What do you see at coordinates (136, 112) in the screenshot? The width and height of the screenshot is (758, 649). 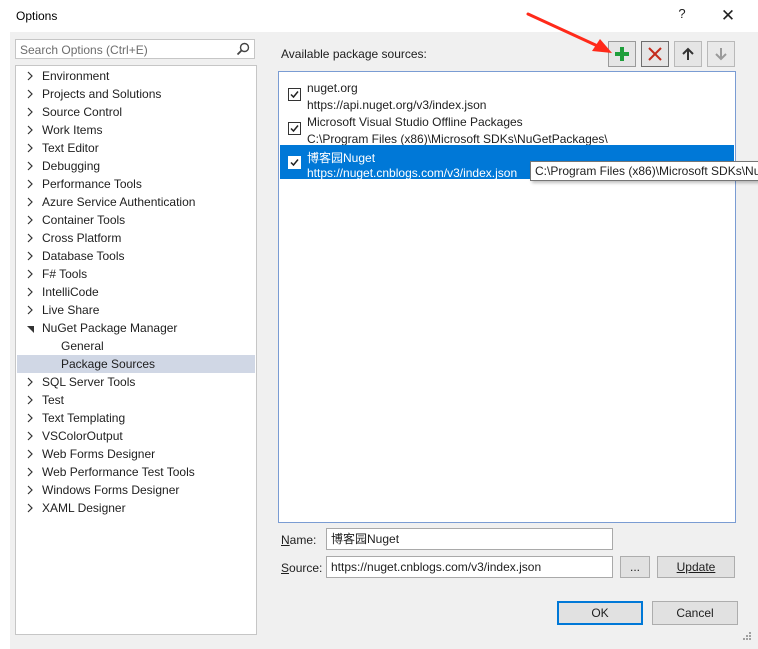 I see `tree-item: Source Control` at bounding box center [136, 112].